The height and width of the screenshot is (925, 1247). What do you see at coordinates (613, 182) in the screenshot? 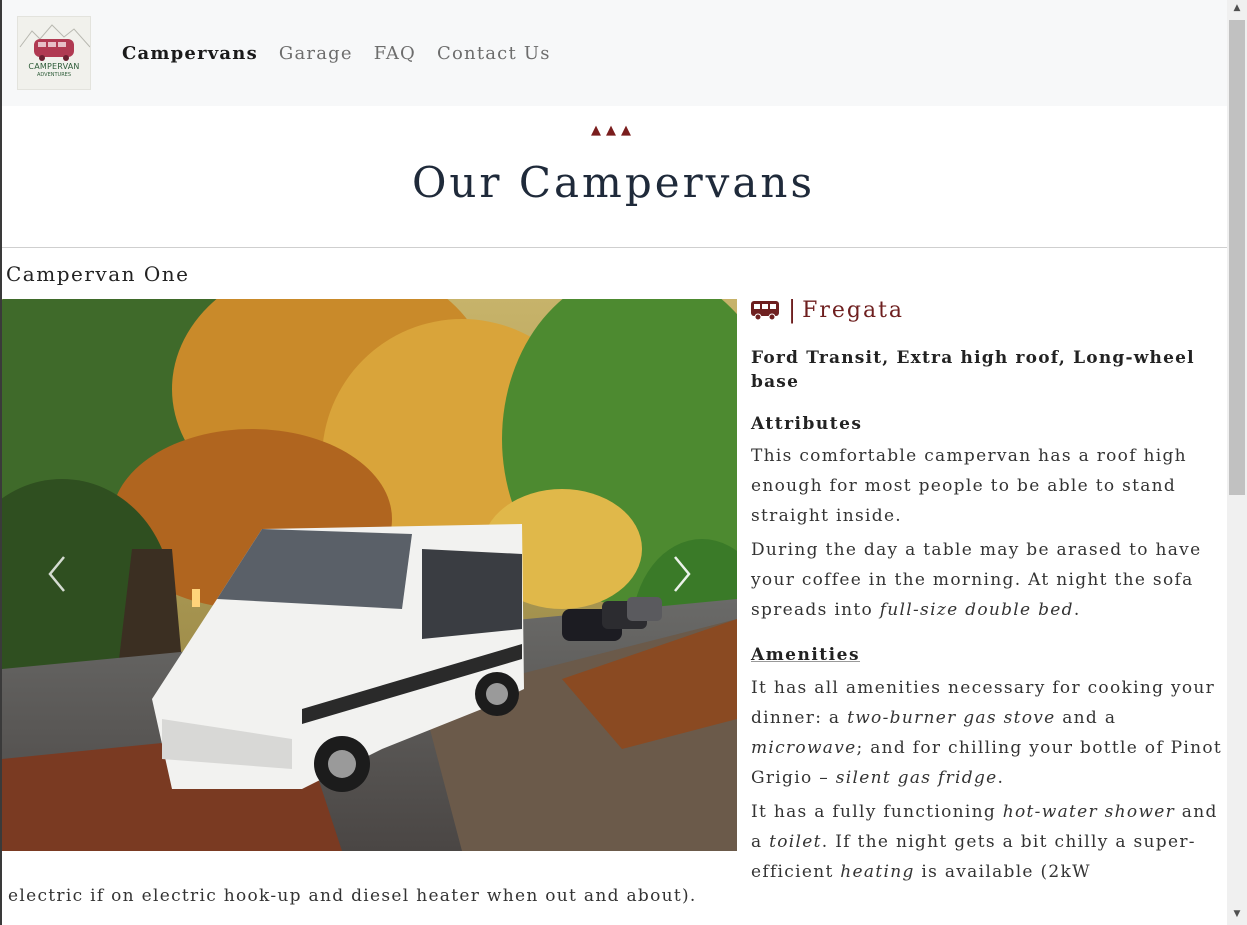
I see `page-title: Our Campervans` at bounding box center [613, 182].